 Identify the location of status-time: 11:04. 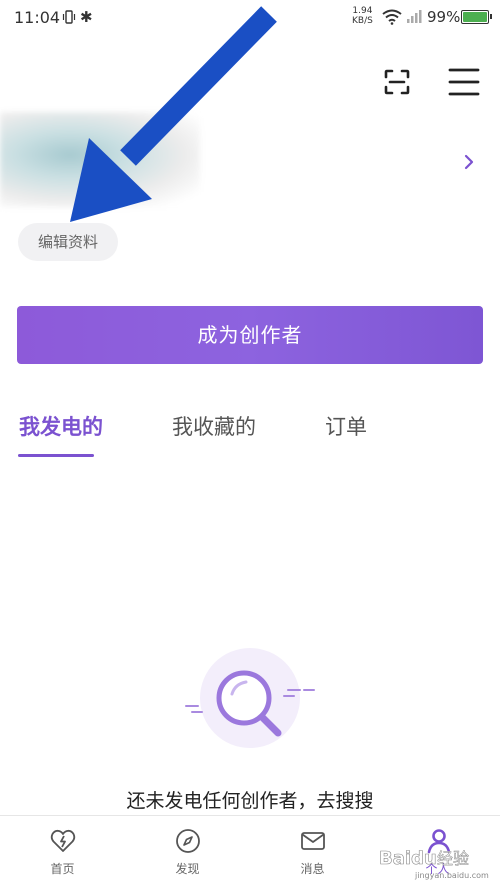
(37, 17).